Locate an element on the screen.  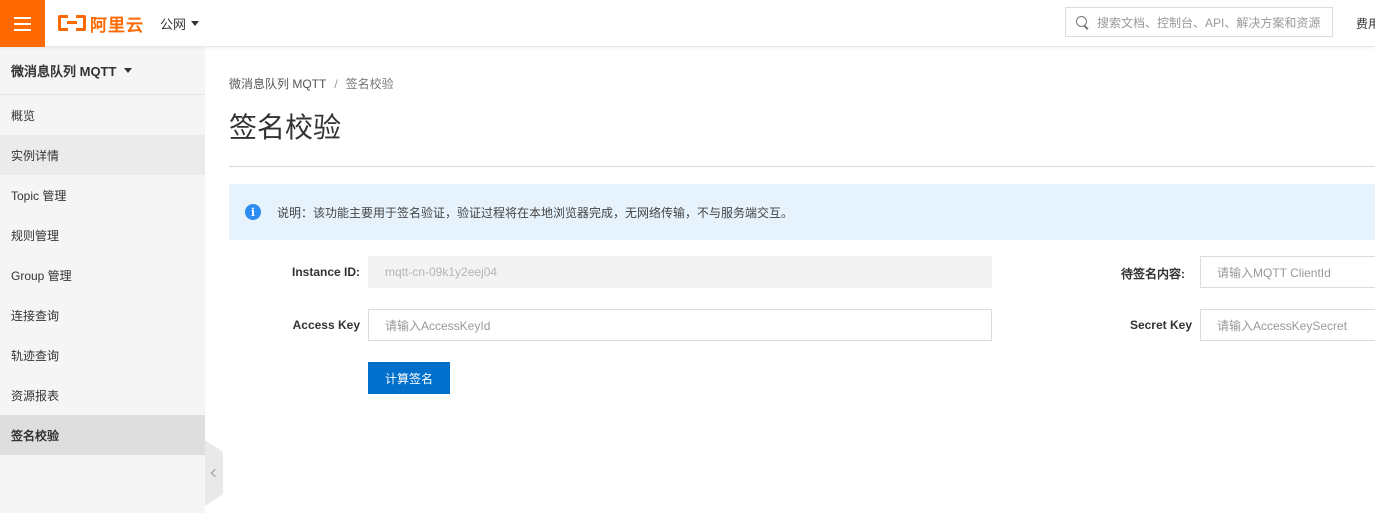
chevron-left-icon is located at coordinates (215, 473).